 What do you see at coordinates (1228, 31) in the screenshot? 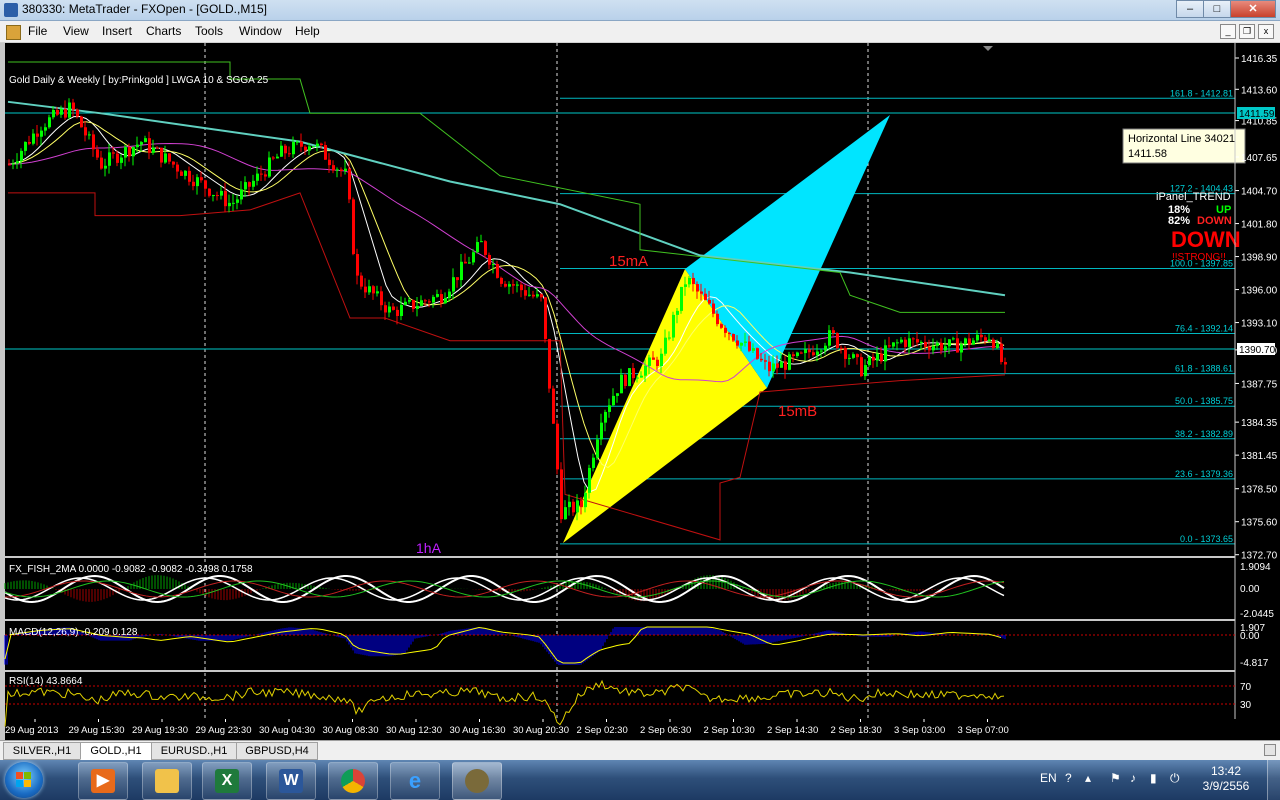
I see `mdi-minimize-button: _` at bounding box center [1228, 31].